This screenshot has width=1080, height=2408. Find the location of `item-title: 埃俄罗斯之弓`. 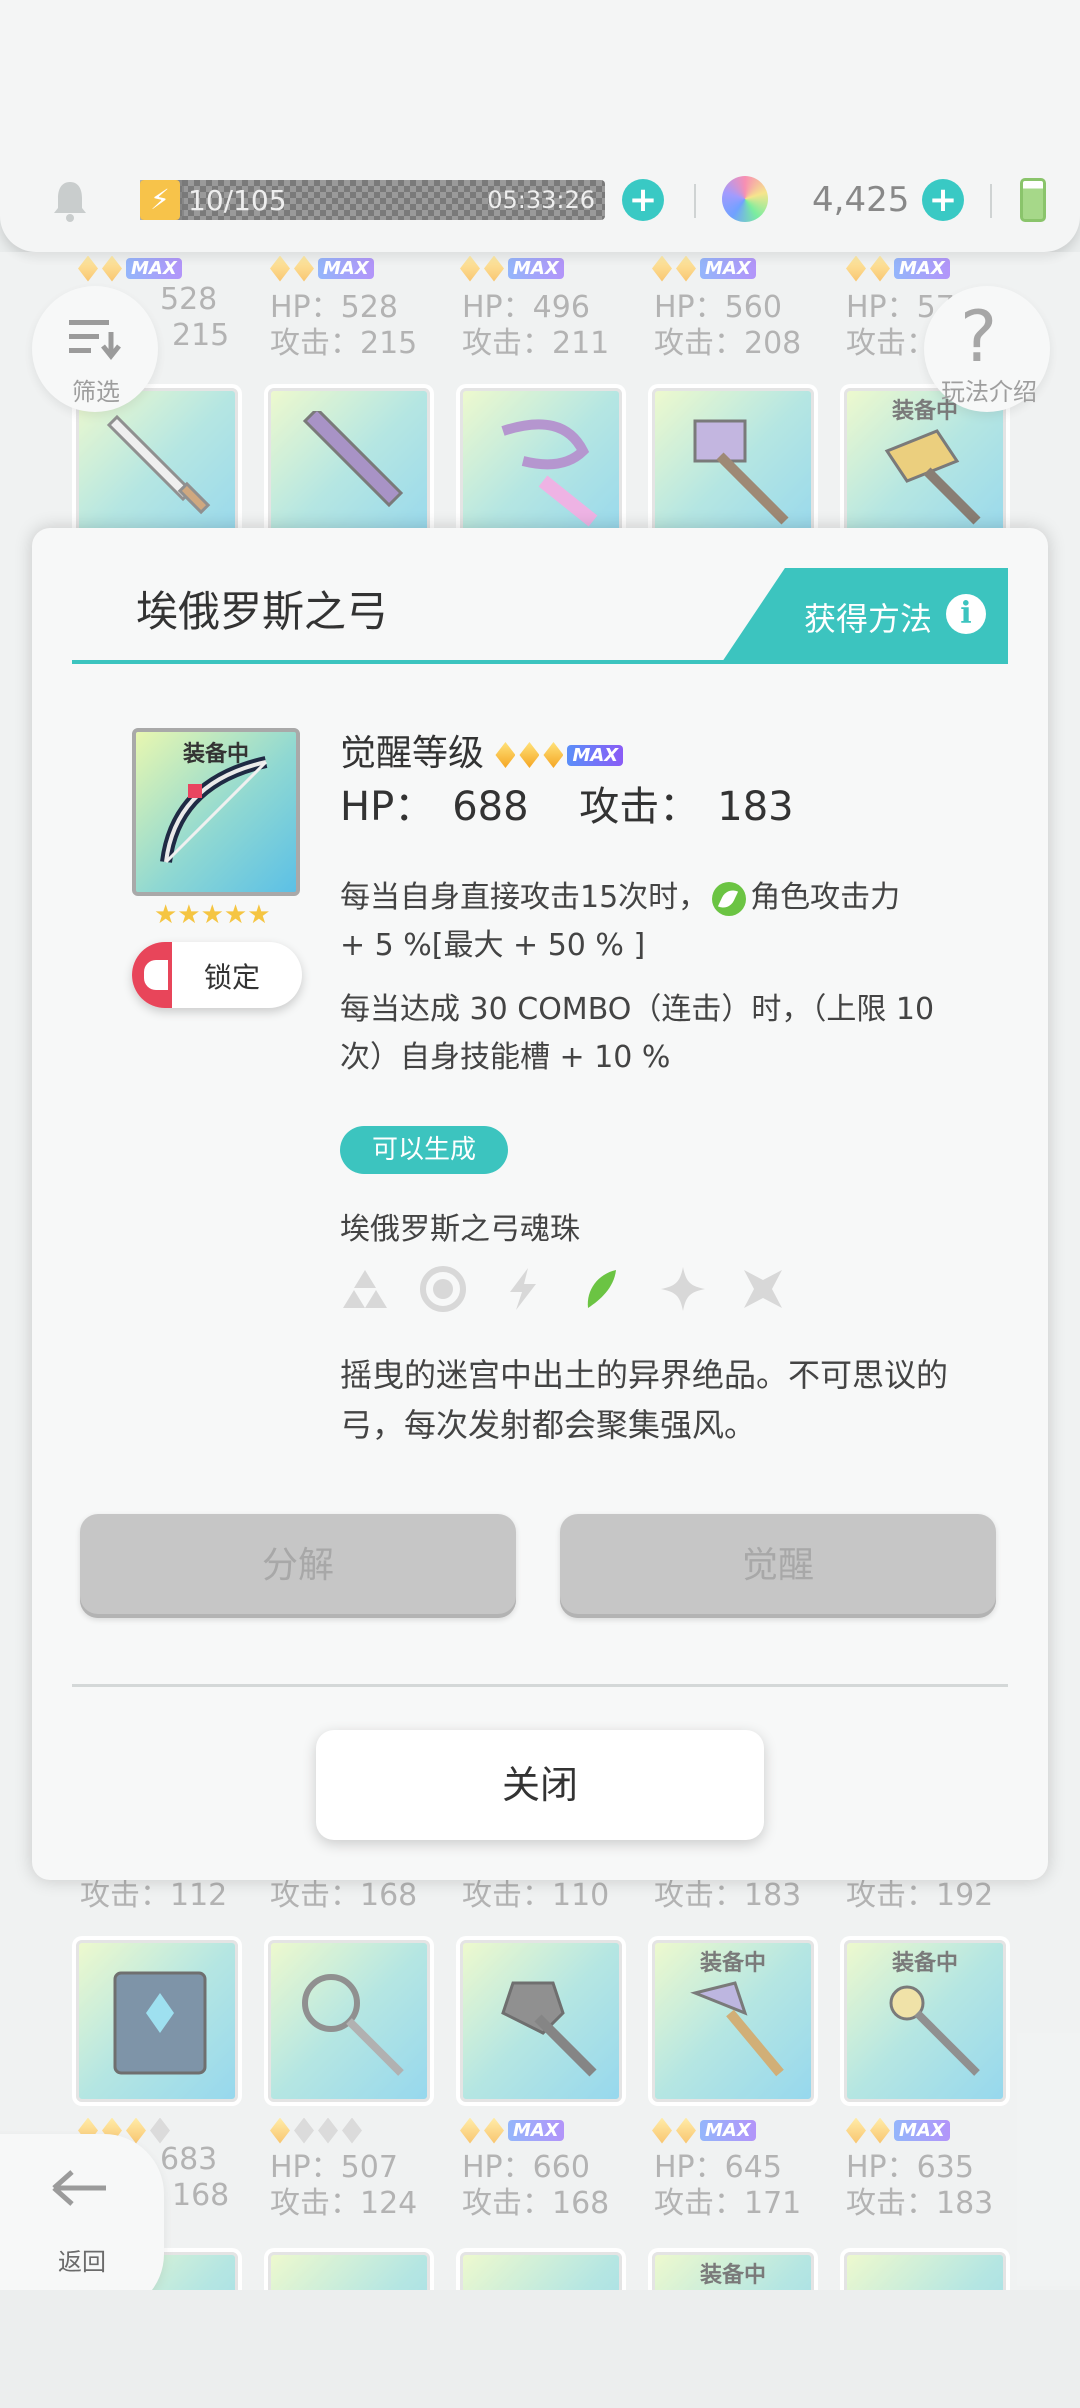

item-title: 埃俄罗斯之弓 is located at coordinates (262, 611).